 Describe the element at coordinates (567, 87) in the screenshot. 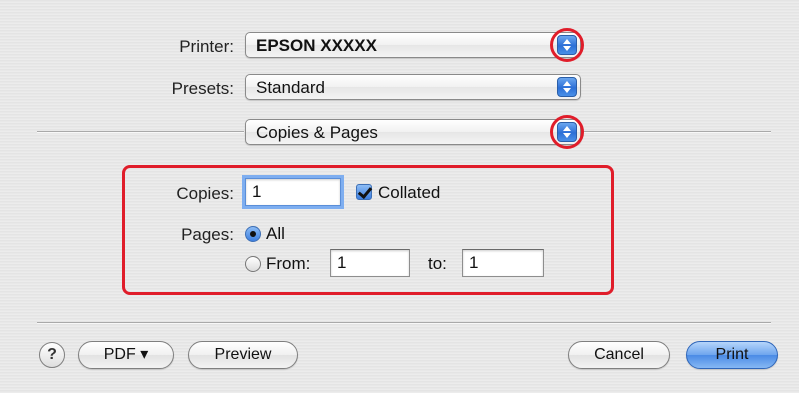

I see `popup-arrows-icon` at that location.